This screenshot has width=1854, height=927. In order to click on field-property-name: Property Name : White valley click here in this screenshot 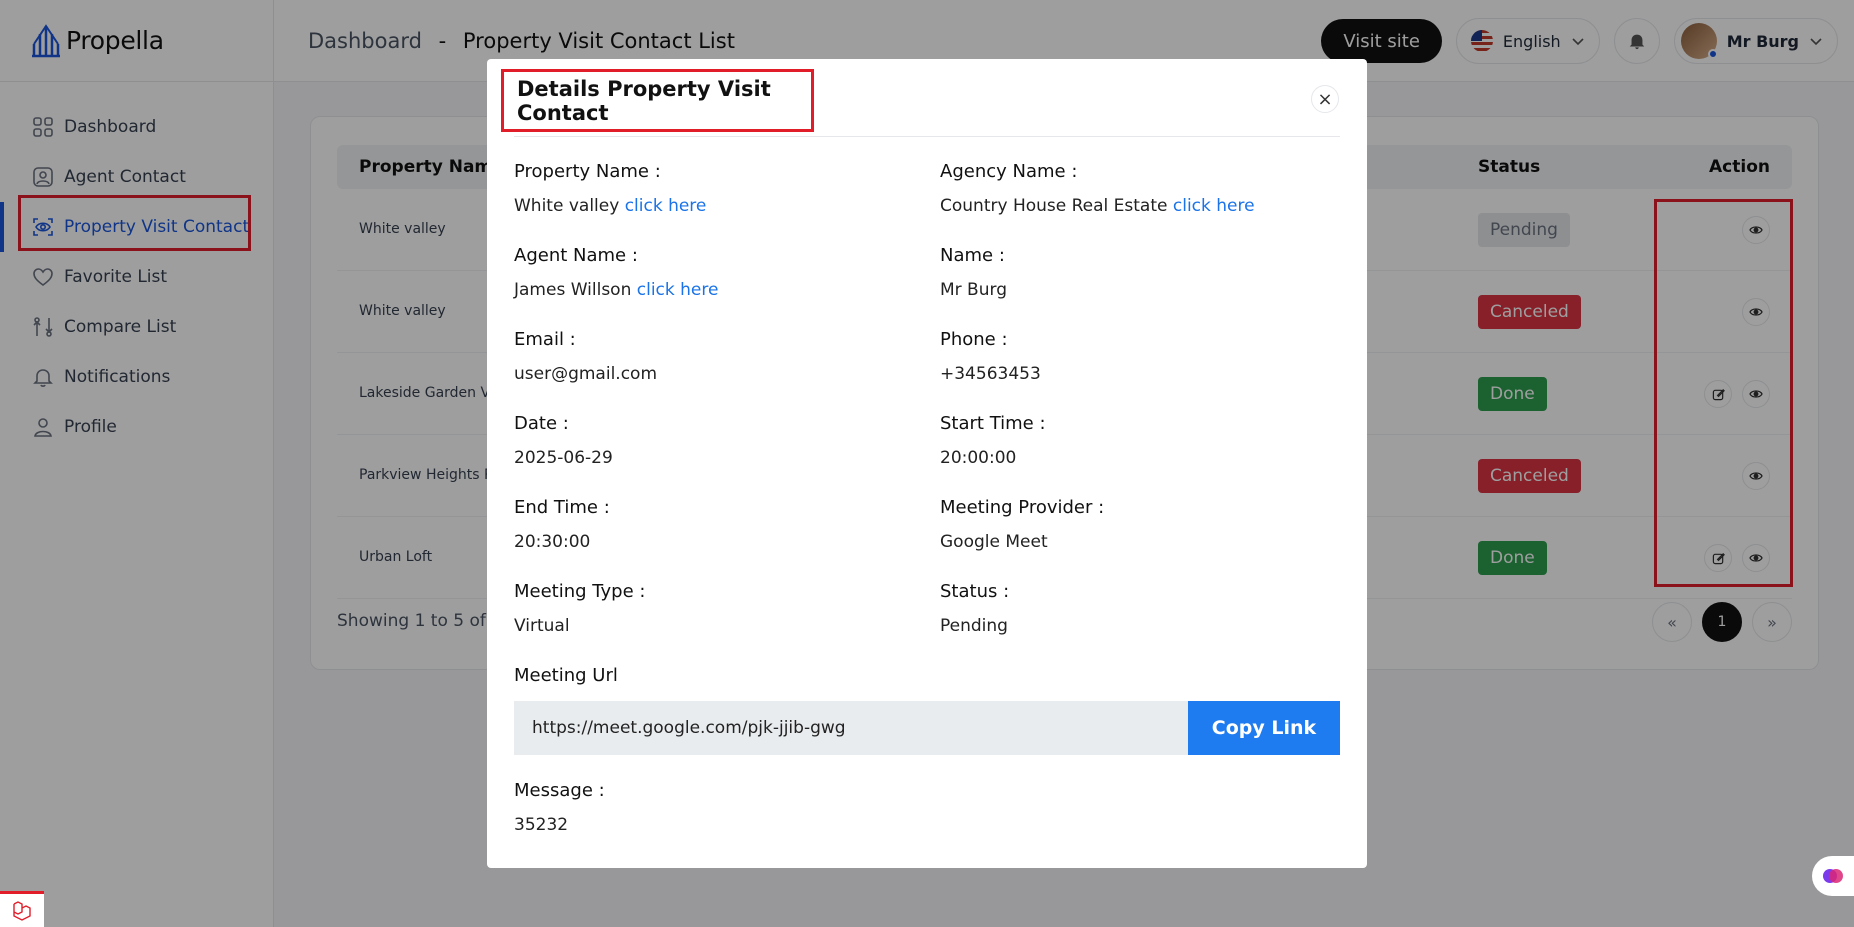, I will do `click(714, 188)`.